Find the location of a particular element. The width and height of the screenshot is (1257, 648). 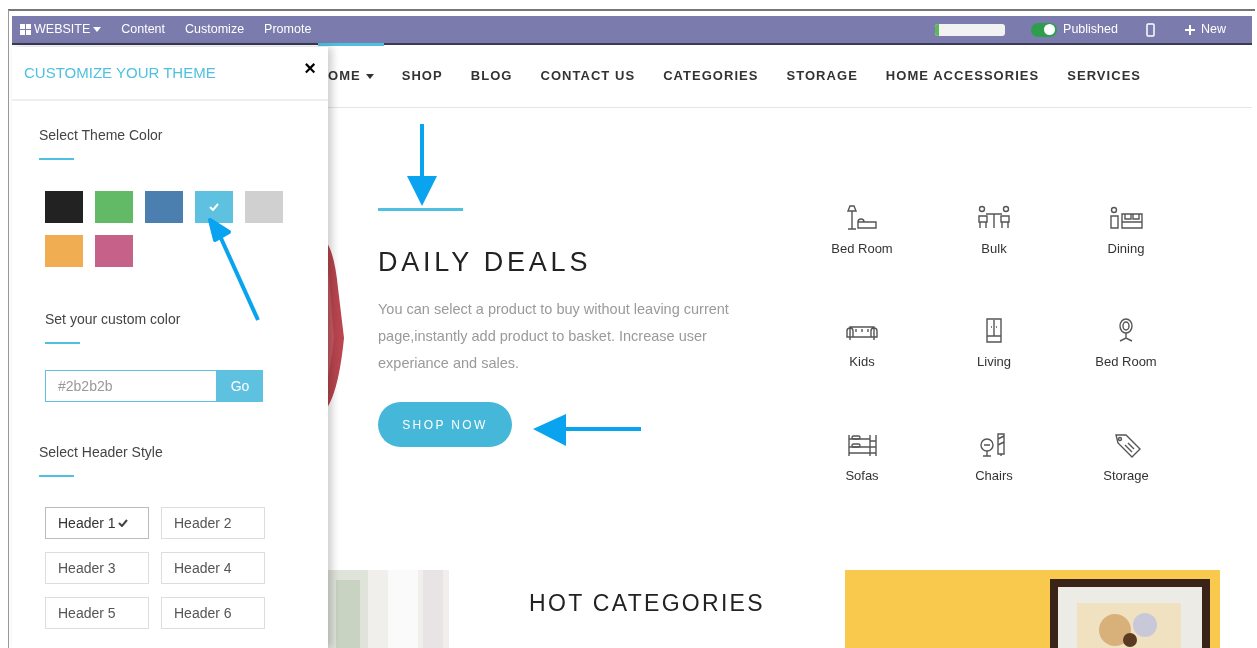

header-style-option: Header 5 is located at coordinates (97, 613).